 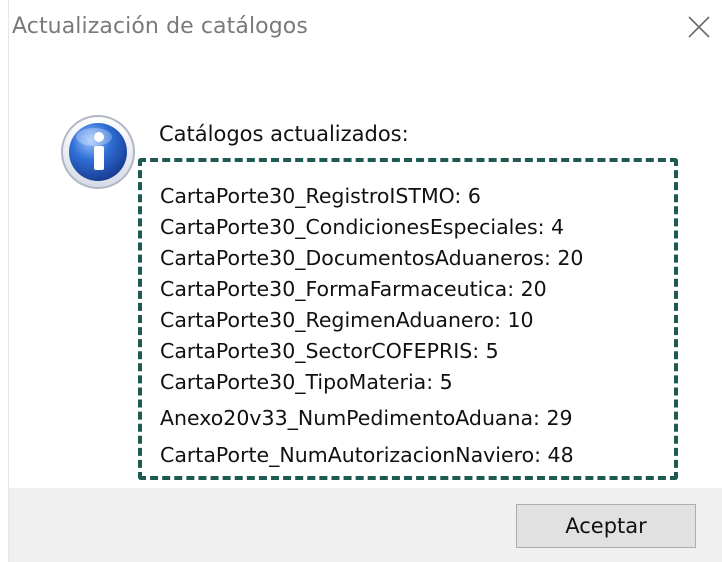 I want to click on catalog-item: CartaPorte30_CondicionesEspeciales: 4, so click(x=362, y=227).